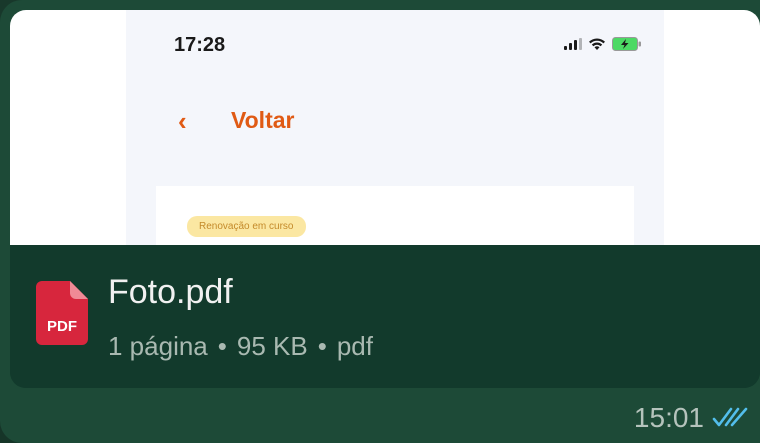  Describe the element at coordinates (597, 44) in the screenshot. I see `wifi-icon` at that location.